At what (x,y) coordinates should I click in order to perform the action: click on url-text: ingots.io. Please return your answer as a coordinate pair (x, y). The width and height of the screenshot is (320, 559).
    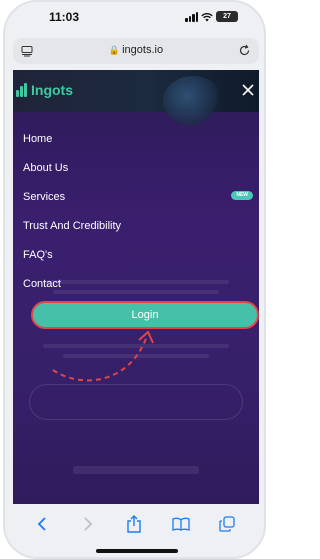
    Looking at the image, I should click on (143, 50).